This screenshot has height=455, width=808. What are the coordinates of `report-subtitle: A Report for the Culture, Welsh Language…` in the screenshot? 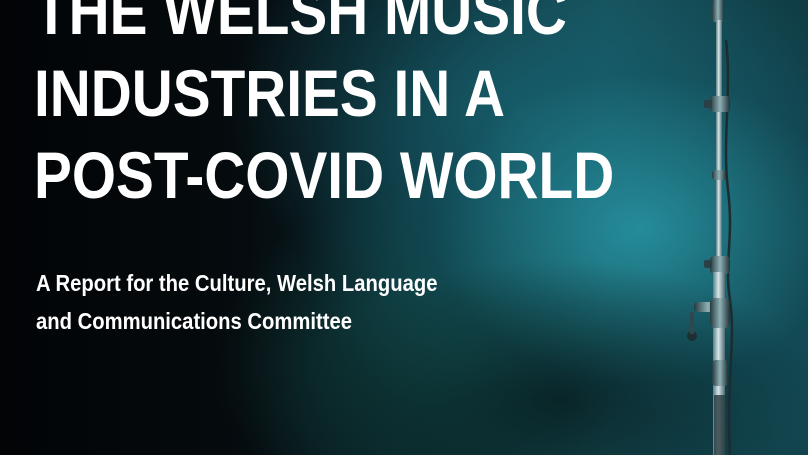 It's located at (236, 302).